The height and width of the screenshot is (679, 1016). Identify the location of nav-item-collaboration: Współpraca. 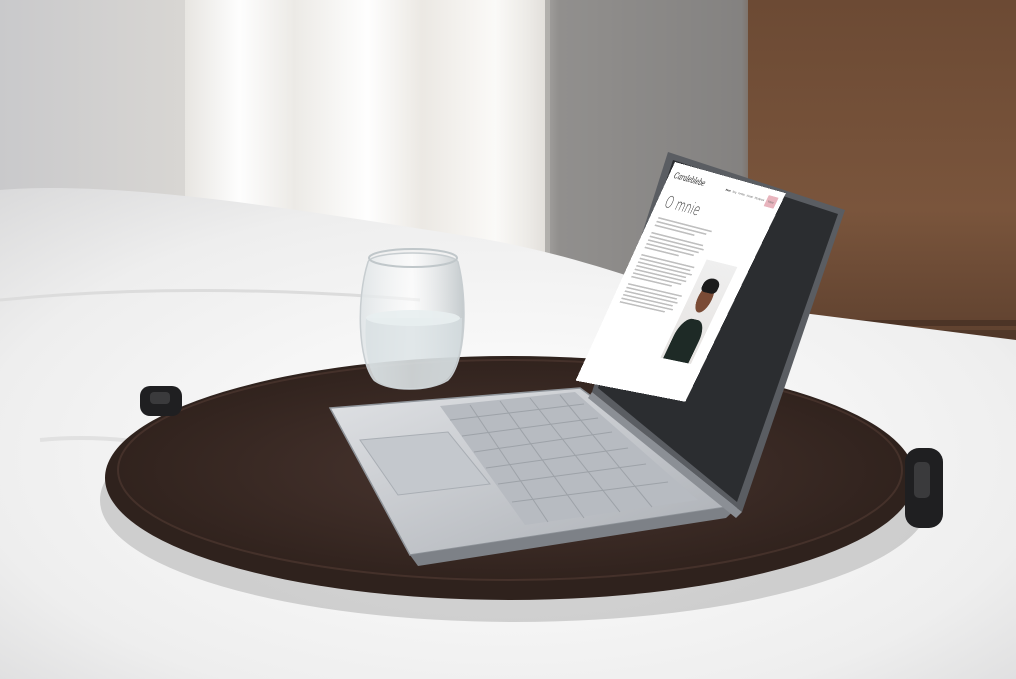
(759, 199).